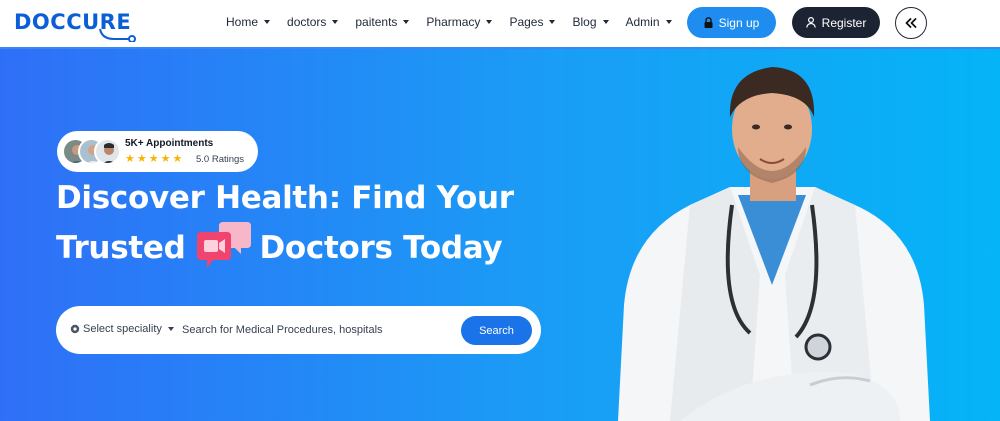  Describe the element at coordinates (75, 329) in the screenshot. I see `gear-icon` at that location.